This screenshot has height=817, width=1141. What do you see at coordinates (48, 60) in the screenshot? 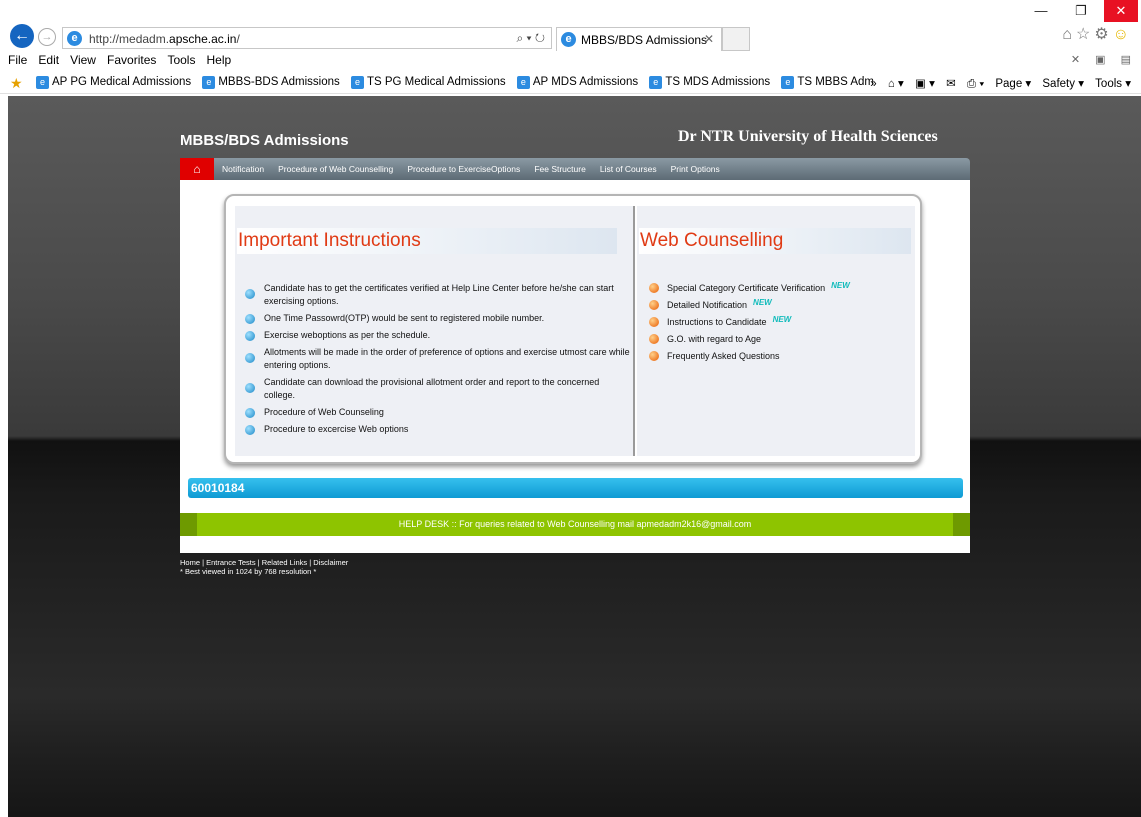
I see `menu-edit: Edit` at bounding box center [48, 60].